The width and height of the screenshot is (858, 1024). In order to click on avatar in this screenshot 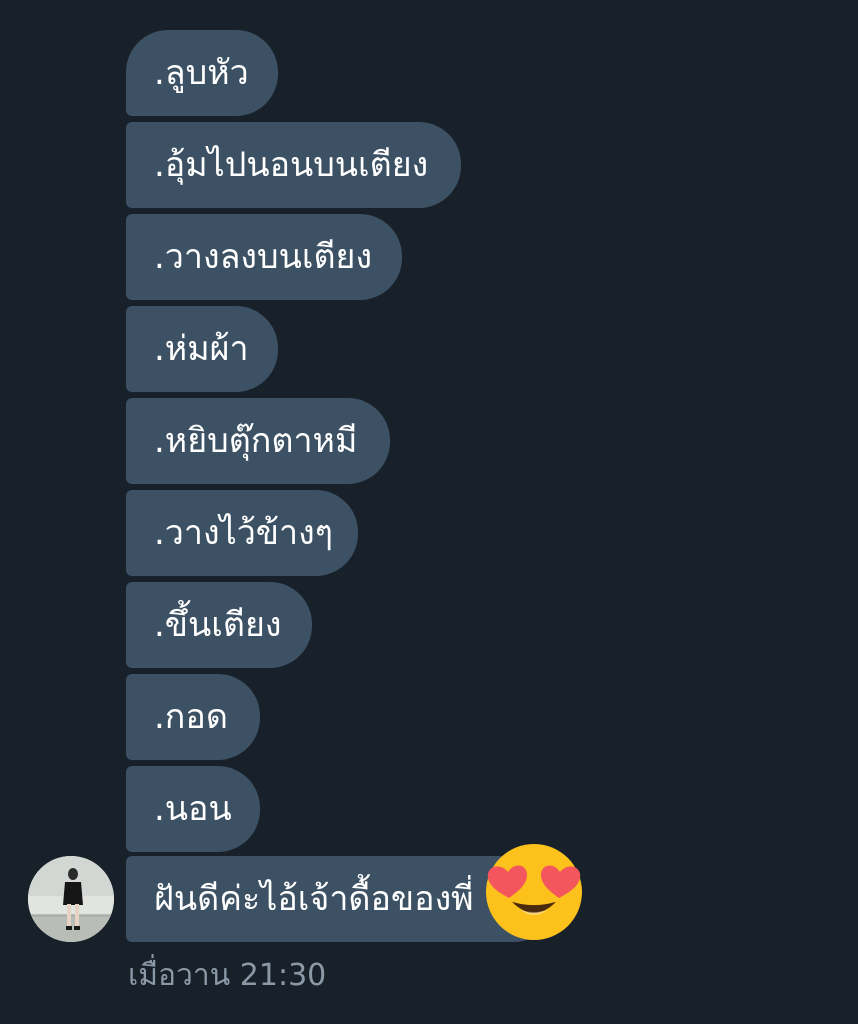, I will do `click(71, 899)`.